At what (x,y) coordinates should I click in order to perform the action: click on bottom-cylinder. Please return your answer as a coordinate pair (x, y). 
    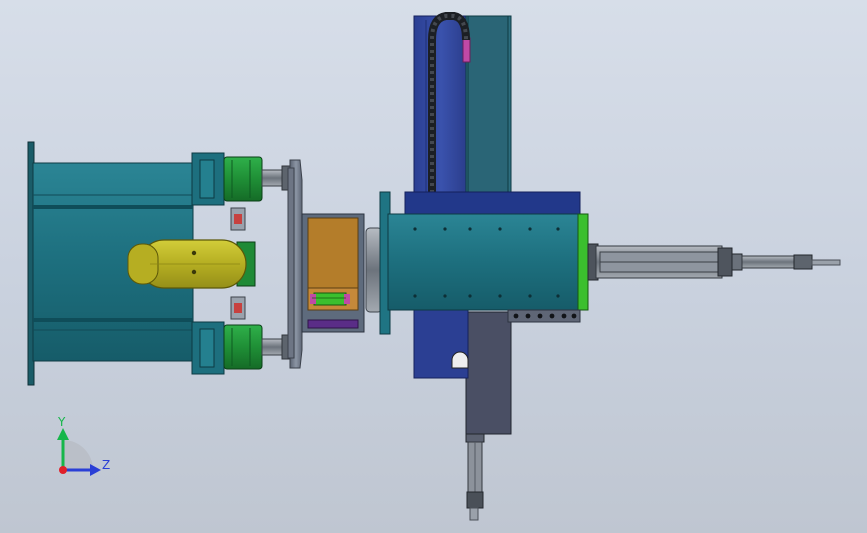
    Looking at the image, I should click on (475, 477).